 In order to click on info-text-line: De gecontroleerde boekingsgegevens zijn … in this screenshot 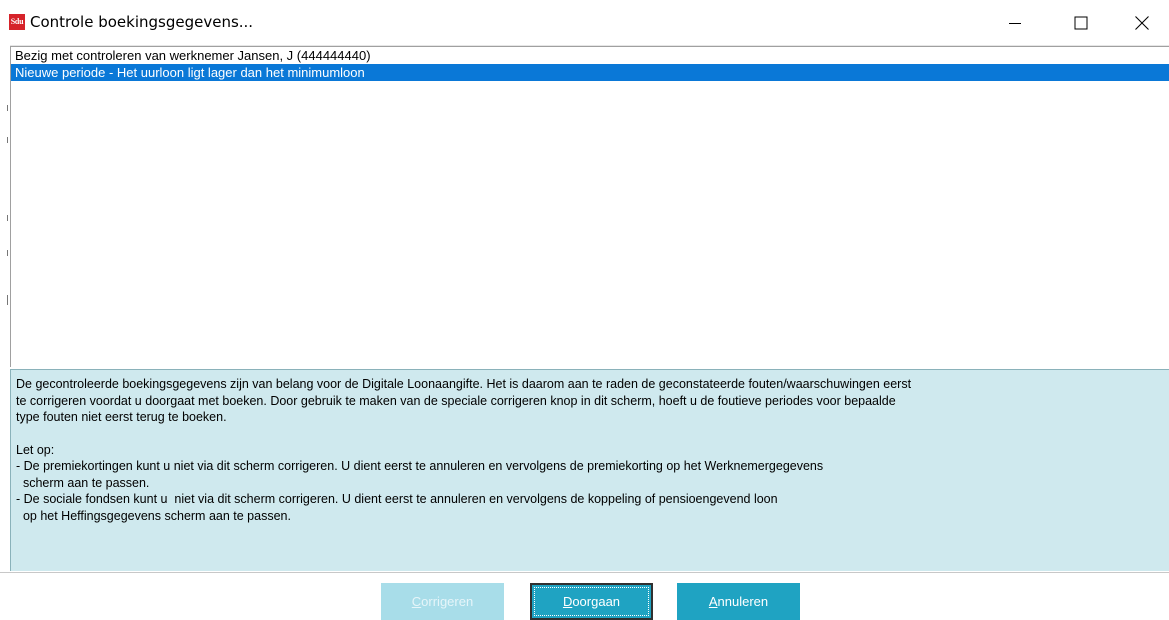, I will do `click(464, 384)`.